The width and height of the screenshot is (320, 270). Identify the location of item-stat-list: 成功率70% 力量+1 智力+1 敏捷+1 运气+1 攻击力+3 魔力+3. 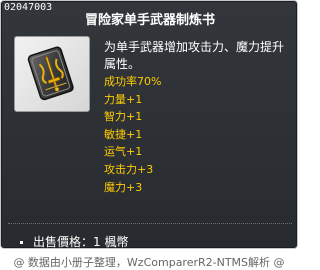
(132, 134).